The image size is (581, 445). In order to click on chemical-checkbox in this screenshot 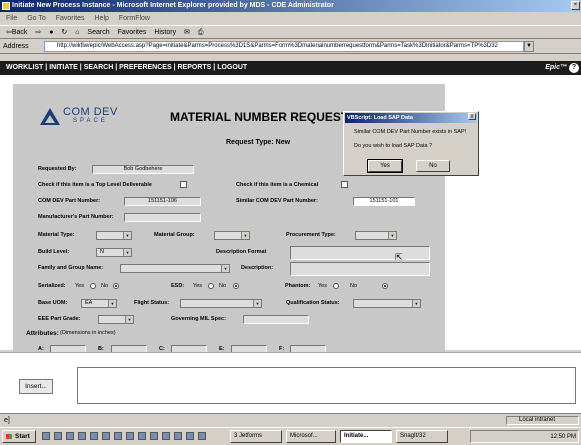, I will do `click(344, 184)`.